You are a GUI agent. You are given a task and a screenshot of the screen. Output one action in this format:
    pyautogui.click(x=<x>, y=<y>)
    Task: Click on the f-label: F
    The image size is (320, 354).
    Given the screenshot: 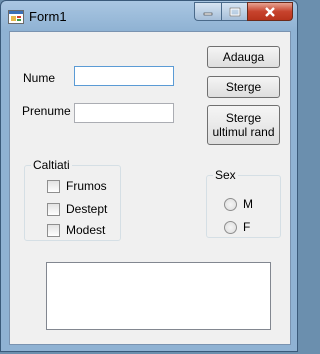 What is the action you would take?
    pyautogui.click(x=247, y=227)
    